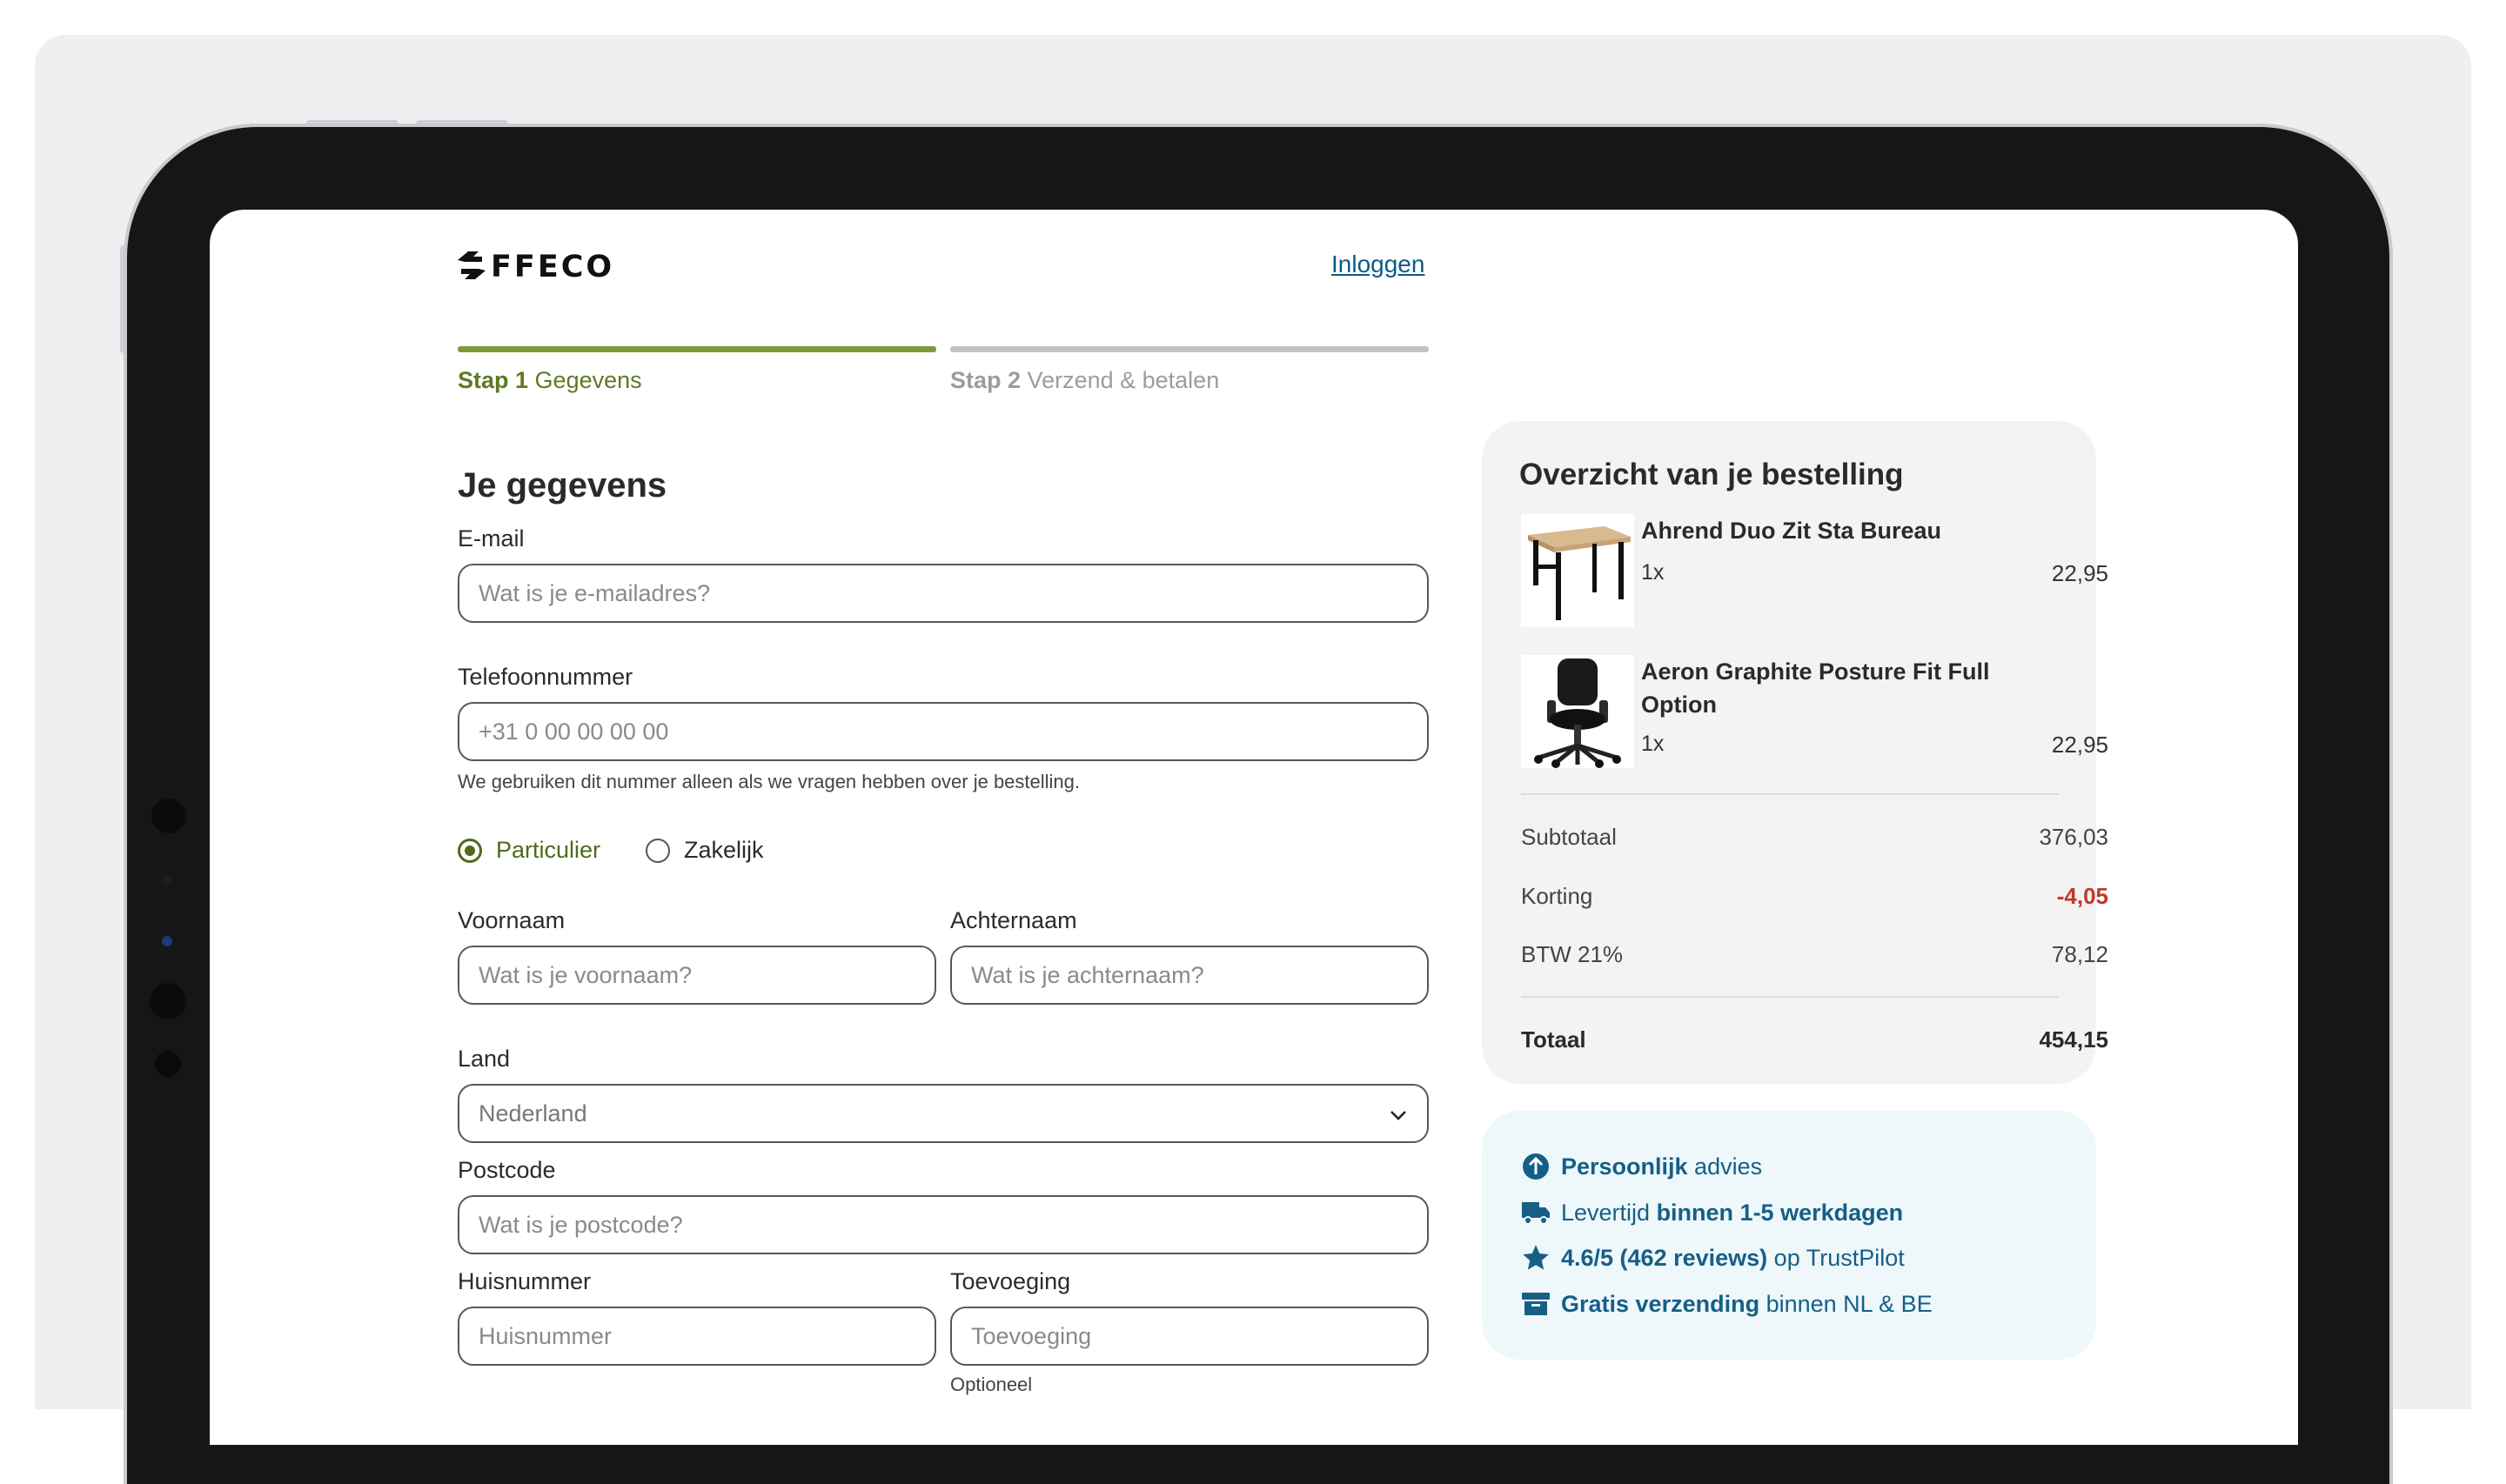 This screenshot has width=2506, height=1484. Describe the element at coordinates (529, 850) in the screenshot. I see `radio-particulier: Particulier` at that location.